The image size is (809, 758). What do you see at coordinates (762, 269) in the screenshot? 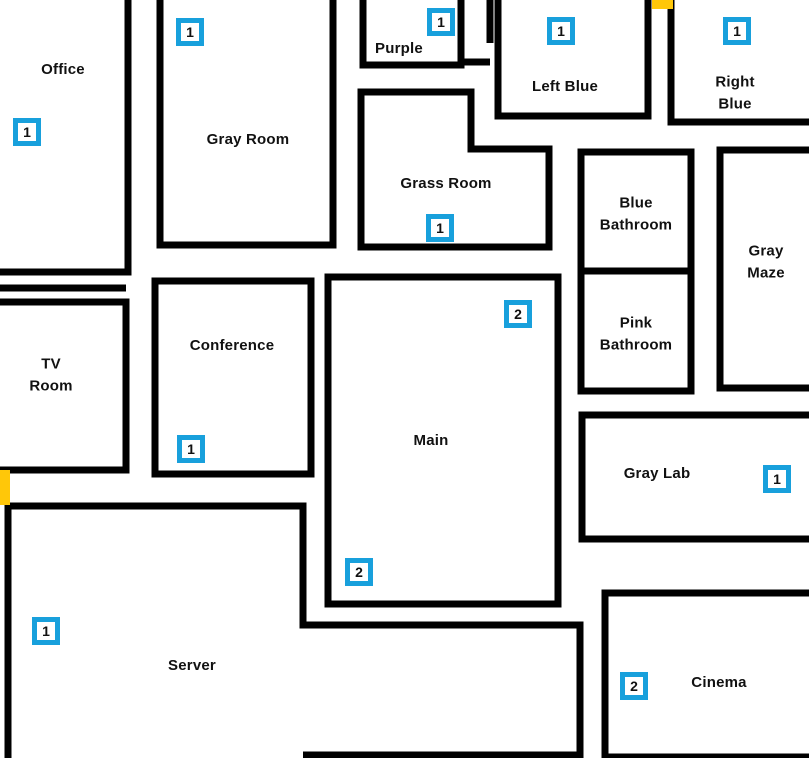
I see `room-outline-gray-maze` at bounding box center [762, 269].